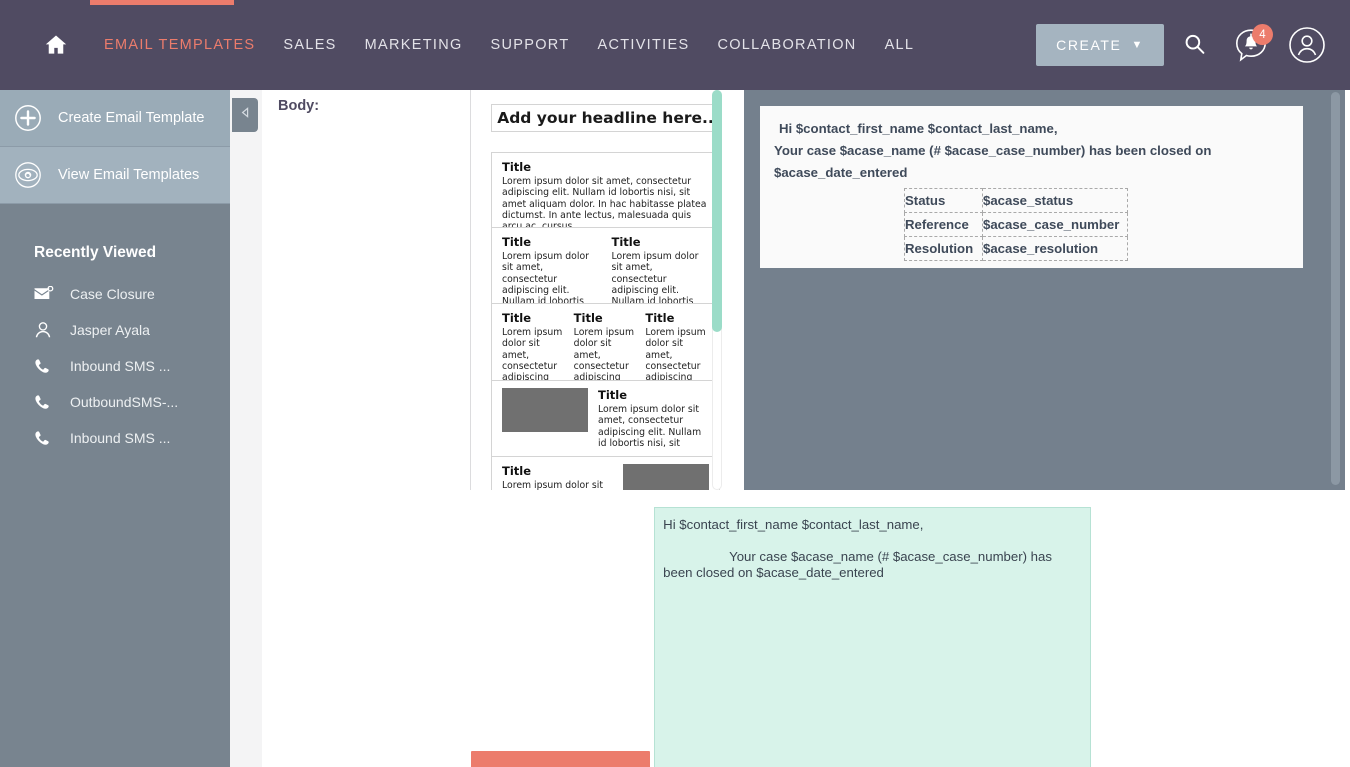 Image resolution: width=1350 pixels, height=767 pixels. I want to click on email-plus-icon, so click(47, 294).